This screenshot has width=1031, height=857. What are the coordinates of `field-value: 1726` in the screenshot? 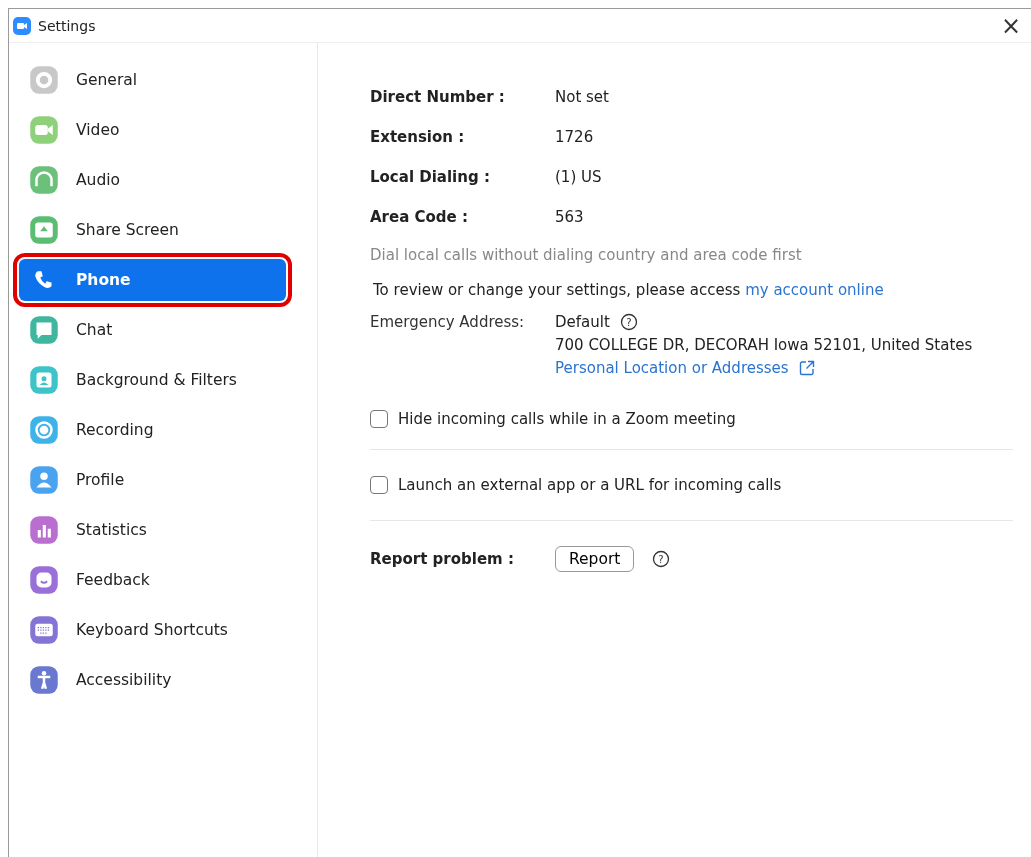 It's located at (574, 137).